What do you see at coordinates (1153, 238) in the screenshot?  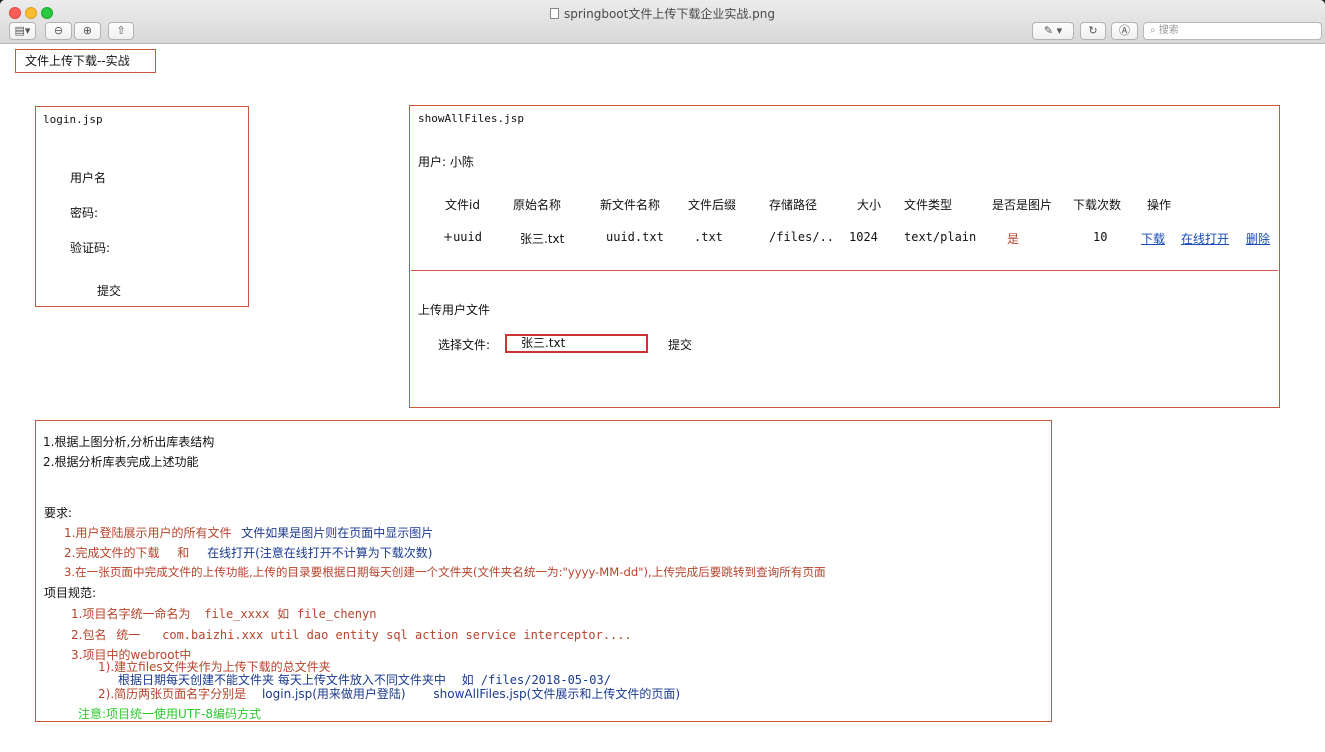 I see `download-link: 下载` at bounding box center [1153, 238].